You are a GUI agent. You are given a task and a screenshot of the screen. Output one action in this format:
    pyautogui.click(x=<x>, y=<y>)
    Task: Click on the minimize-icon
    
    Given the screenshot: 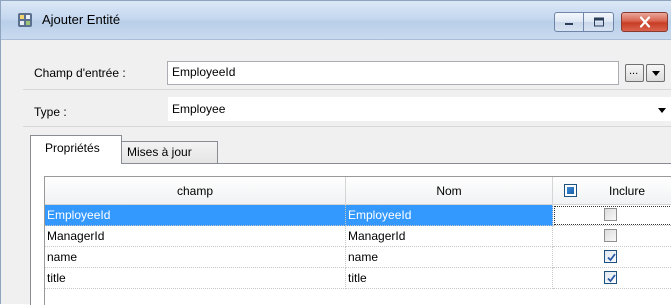 What is the action you would take?
    pyautogui.click(x=569, y=24)
    